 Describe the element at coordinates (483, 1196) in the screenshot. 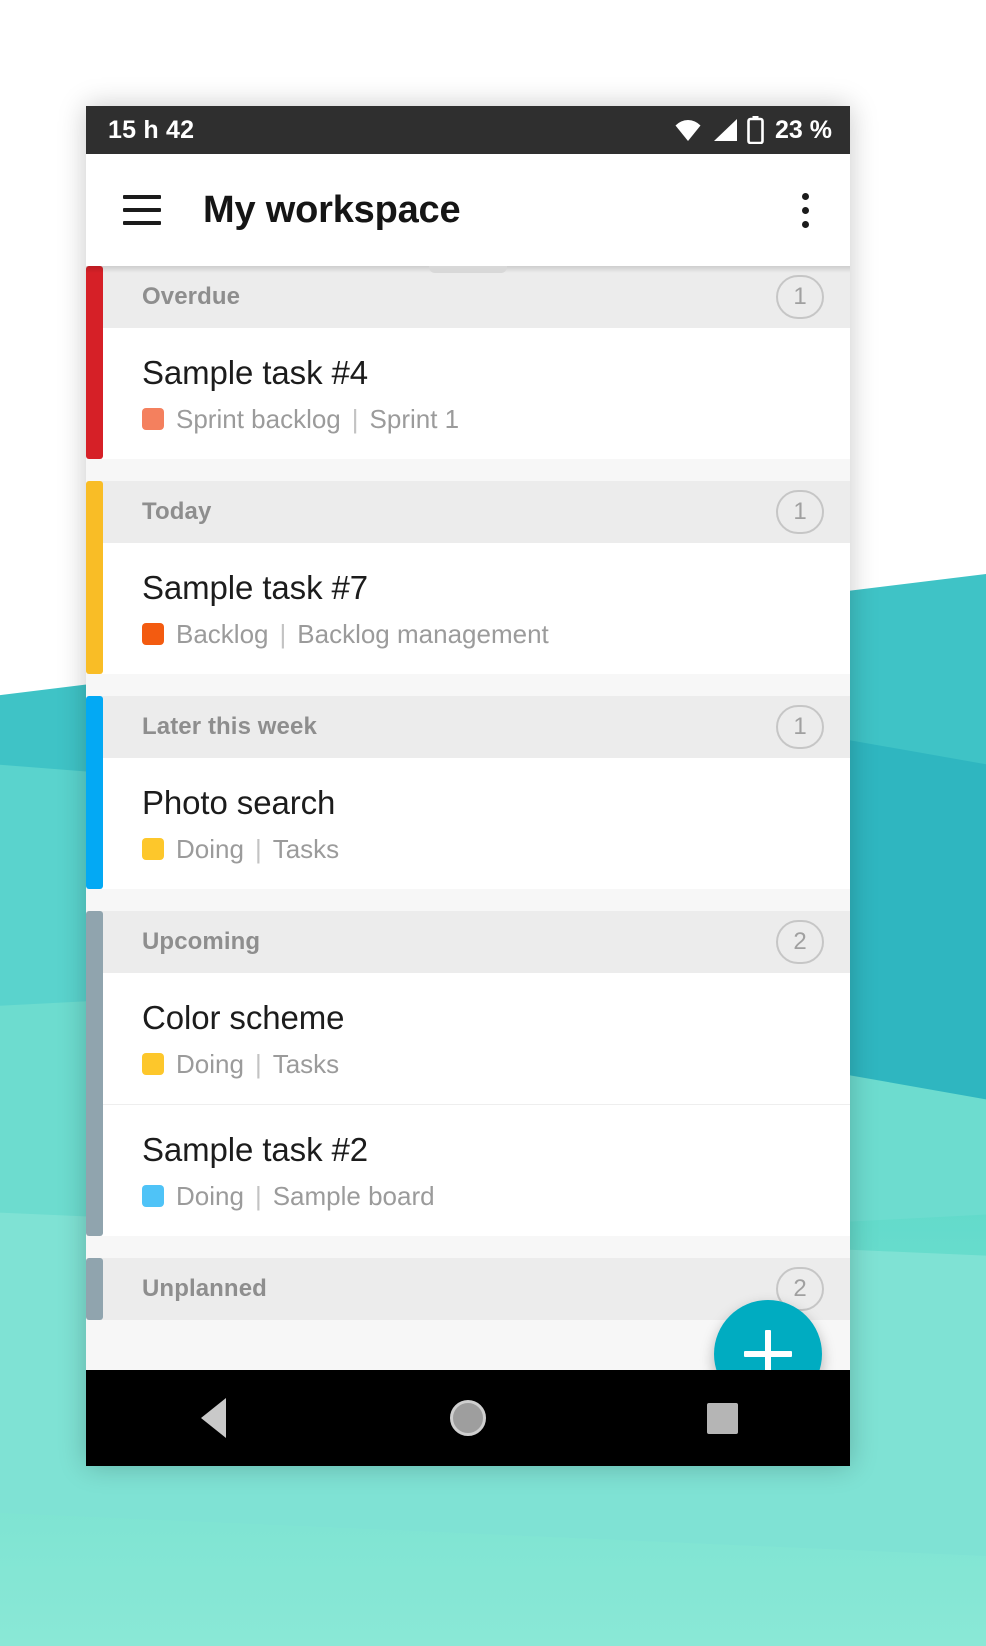

I see `task-meta: Doing | Sample board` at that location.